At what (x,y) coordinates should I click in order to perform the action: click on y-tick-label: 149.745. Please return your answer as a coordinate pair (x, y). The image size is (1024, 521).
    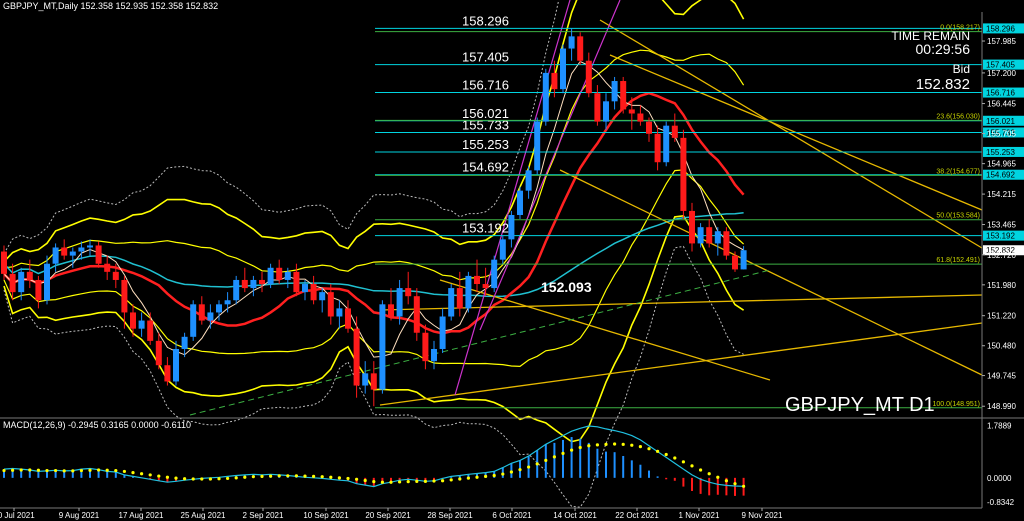
    Looking at the image, I should click on (1001, 376).